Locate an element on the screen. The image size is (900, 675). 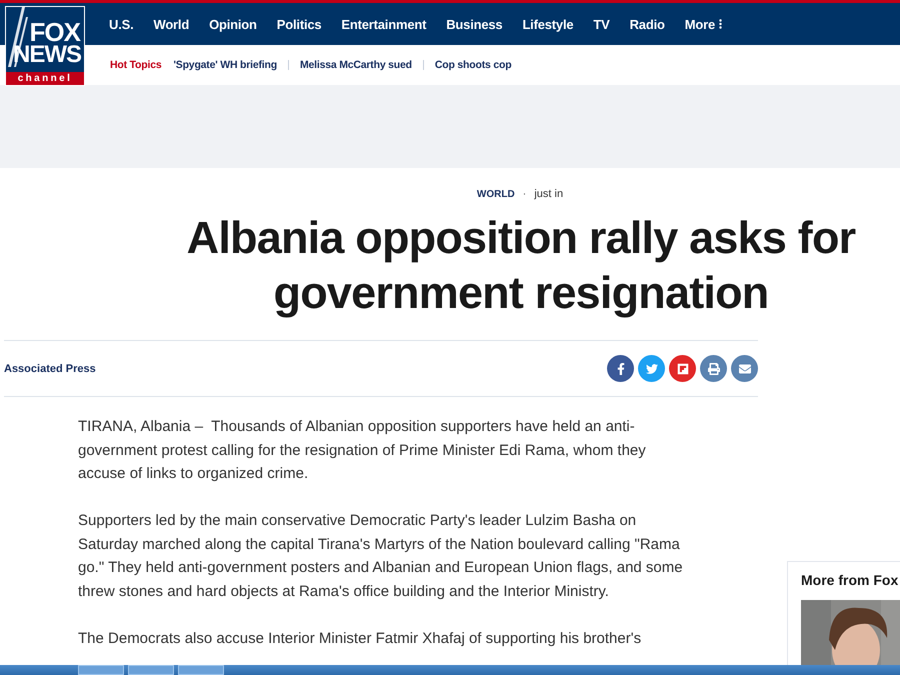
timestamp: just in is located at coordinates (549, 194).